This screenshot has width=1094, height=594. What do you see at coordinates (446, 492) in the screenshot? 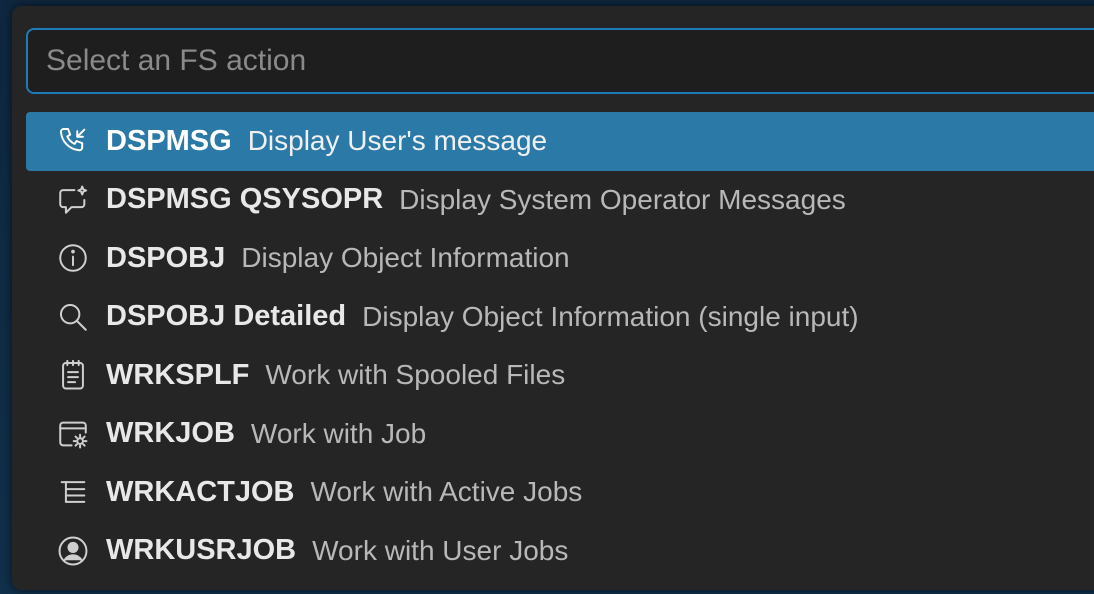
I see `action-description: Work with Active Jobs` at bounding box center [446, 492].